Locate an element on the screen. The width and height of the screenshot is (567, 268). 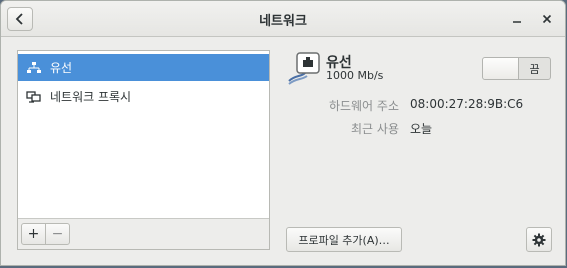
minimize-button is located at coordinates (517, 19).